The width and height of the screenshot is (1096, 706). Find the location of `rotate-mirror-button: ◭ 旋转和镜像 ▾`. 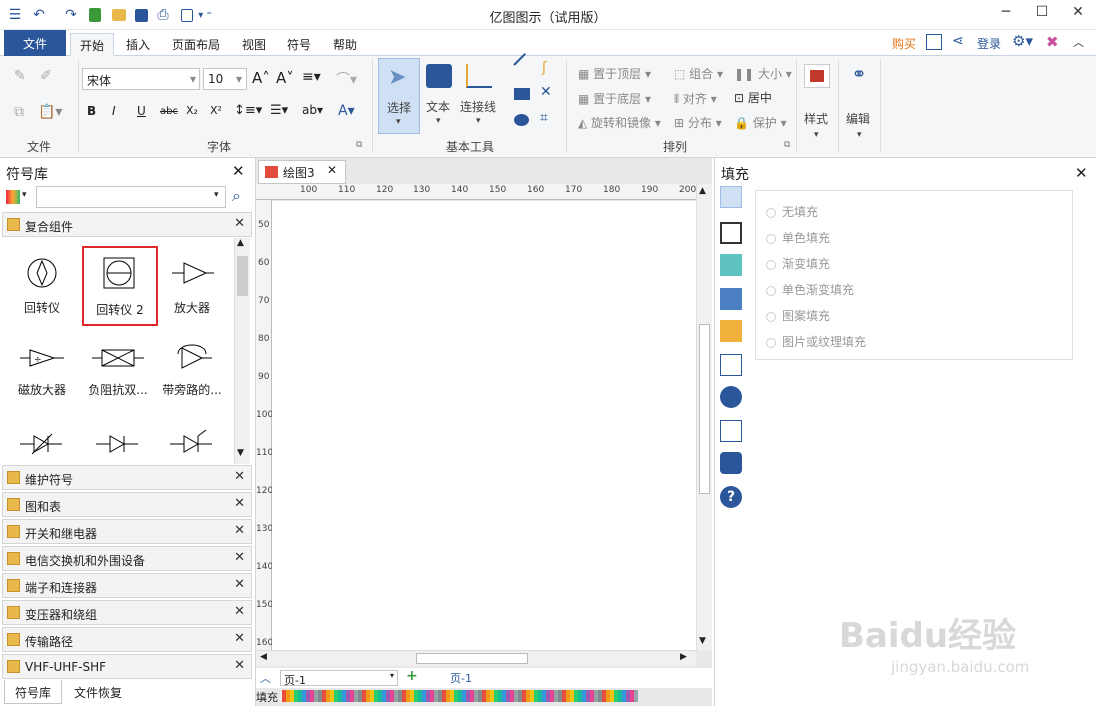

rotate-mirror-button: ◭ 旋转和镜像 ▾ is located at coordinates (619, 122).